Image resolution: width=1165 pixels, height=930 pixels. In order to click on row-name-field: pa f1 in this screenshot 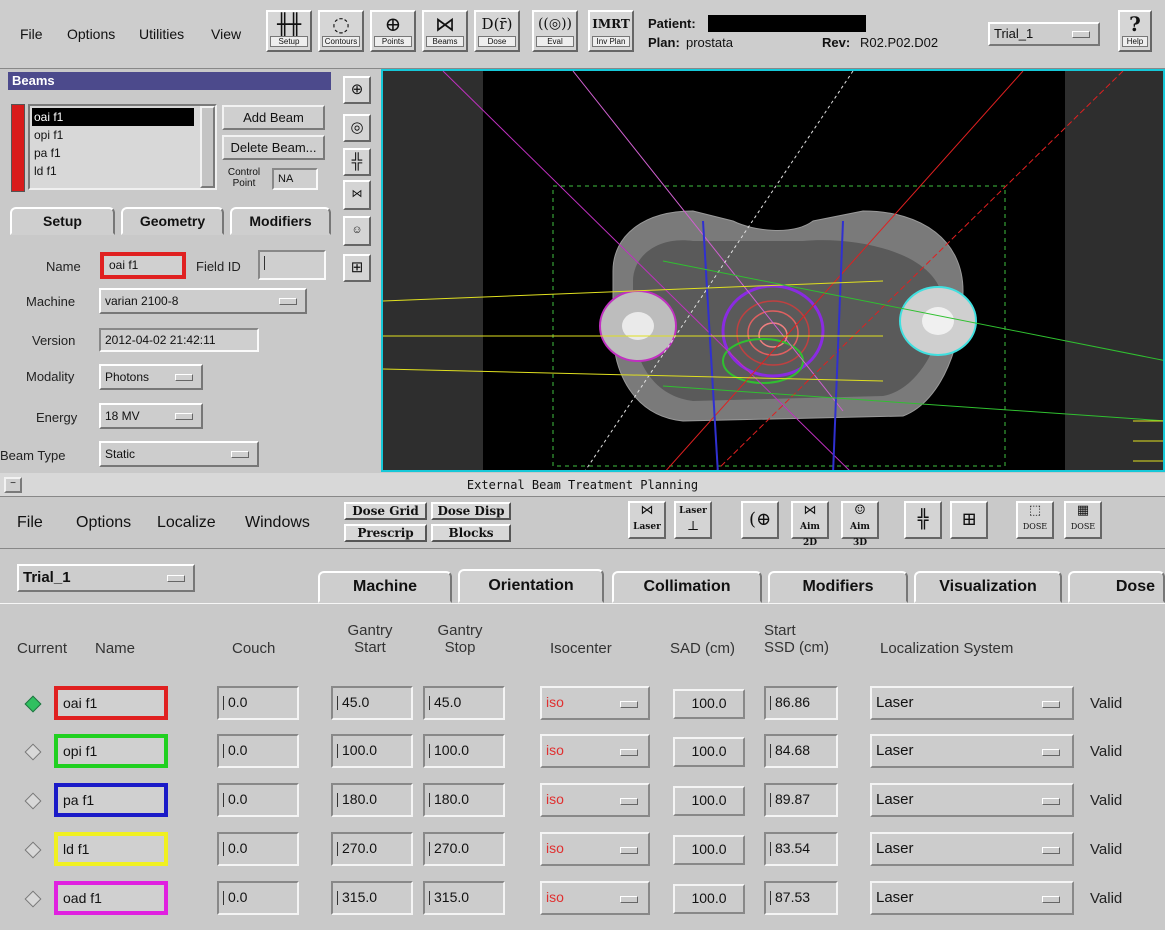, I will do `click(111, 800)`.